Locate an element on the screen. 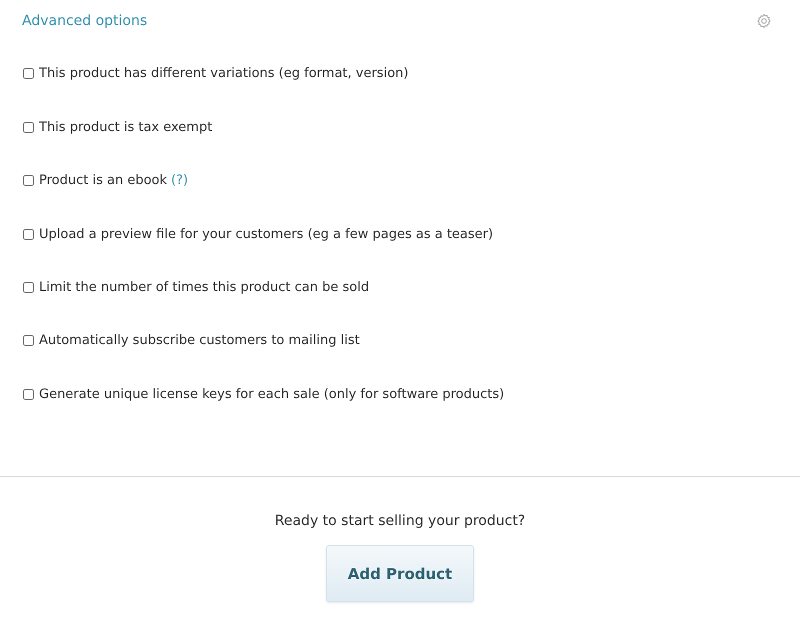 The image size is (800, 629). option-label: Automatically subscribe customers to mailing list is located at coordinates (199, 340).